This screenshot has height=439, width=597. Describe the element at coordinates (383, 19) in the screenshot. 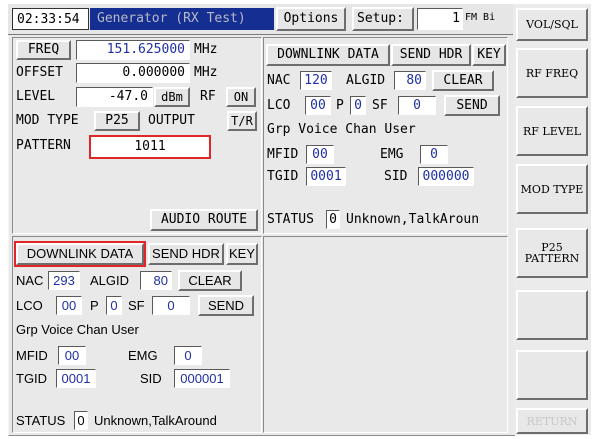

I see `setup-button: Setup:` at that location.